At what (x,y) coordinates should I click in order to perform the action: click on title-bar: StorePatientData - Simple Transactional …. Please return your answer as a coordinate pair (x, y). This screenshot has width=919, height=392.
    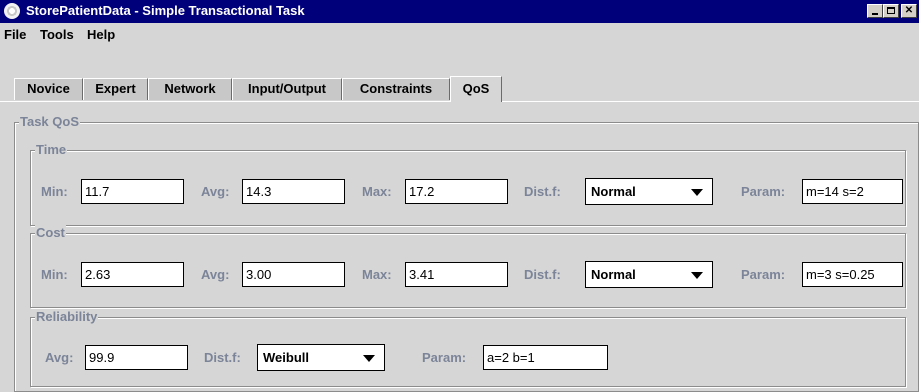
    Looking at the image, I should click on (459, 11).